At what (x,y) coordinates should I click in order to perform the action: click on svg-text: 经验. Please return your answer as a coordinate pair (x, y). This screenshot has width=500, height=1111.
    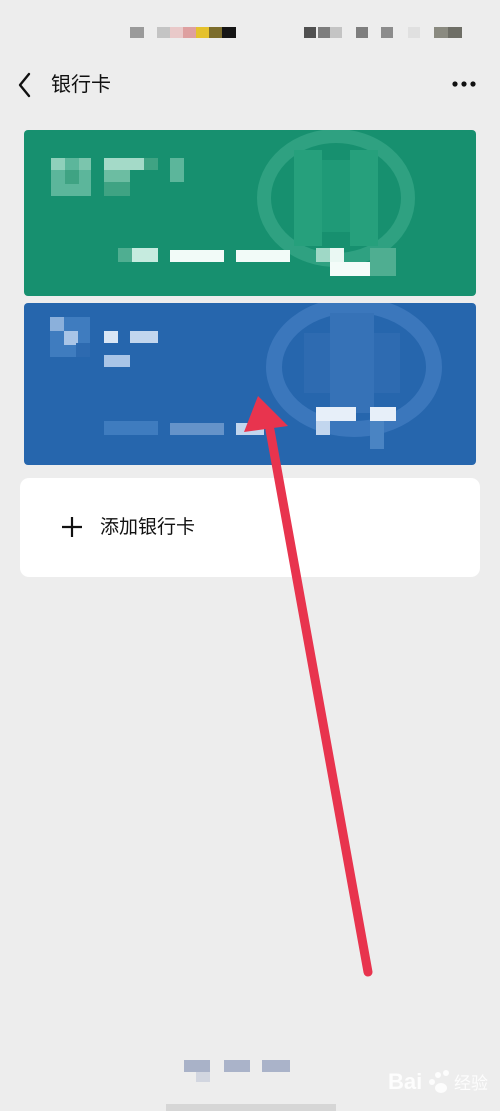
    Looking at the image, I should click on (471, 1084).